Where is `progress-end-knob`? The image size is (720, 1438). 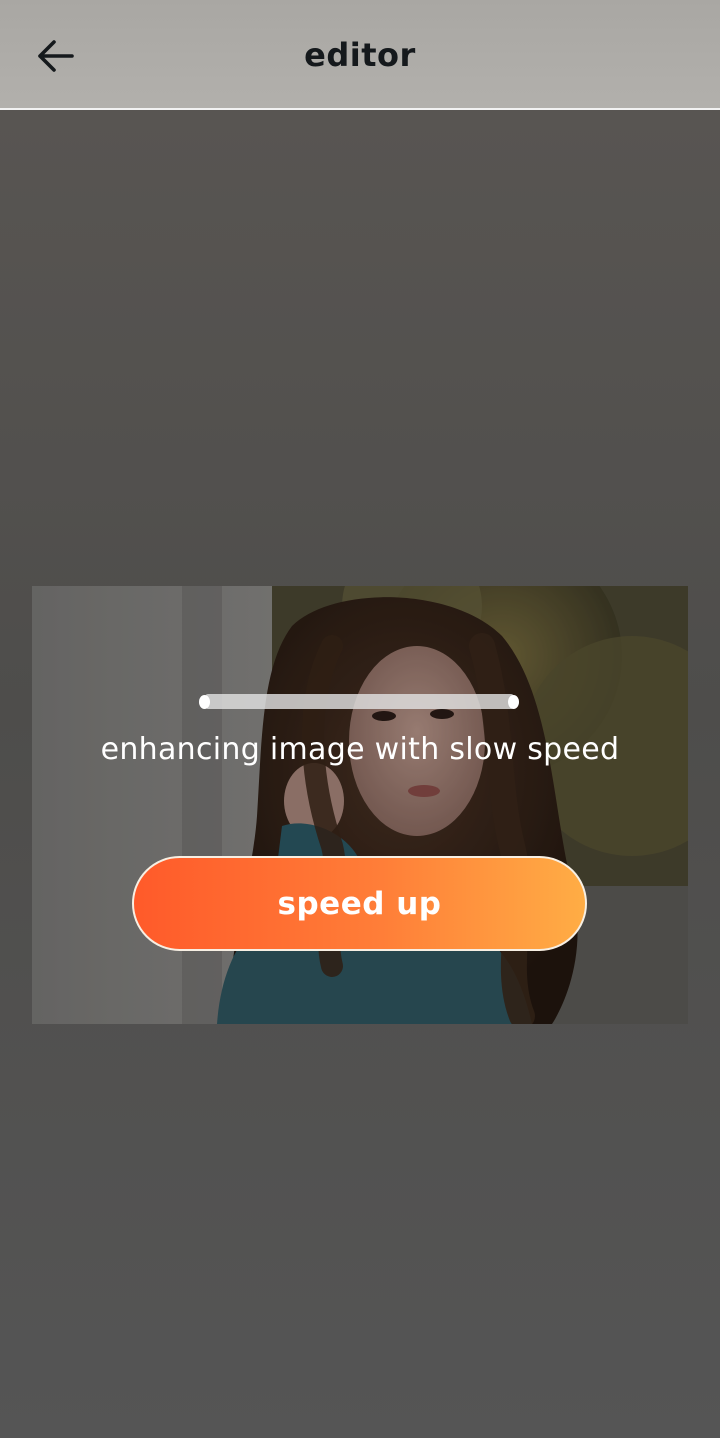
progress-end-knob is located at coordinates (513, 702).